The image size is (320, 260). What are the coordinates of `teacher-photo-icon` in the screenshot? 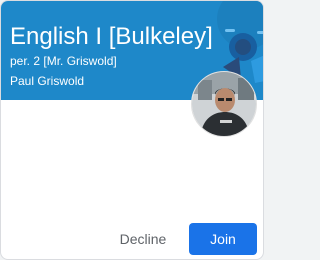 It's located at (224, 104).